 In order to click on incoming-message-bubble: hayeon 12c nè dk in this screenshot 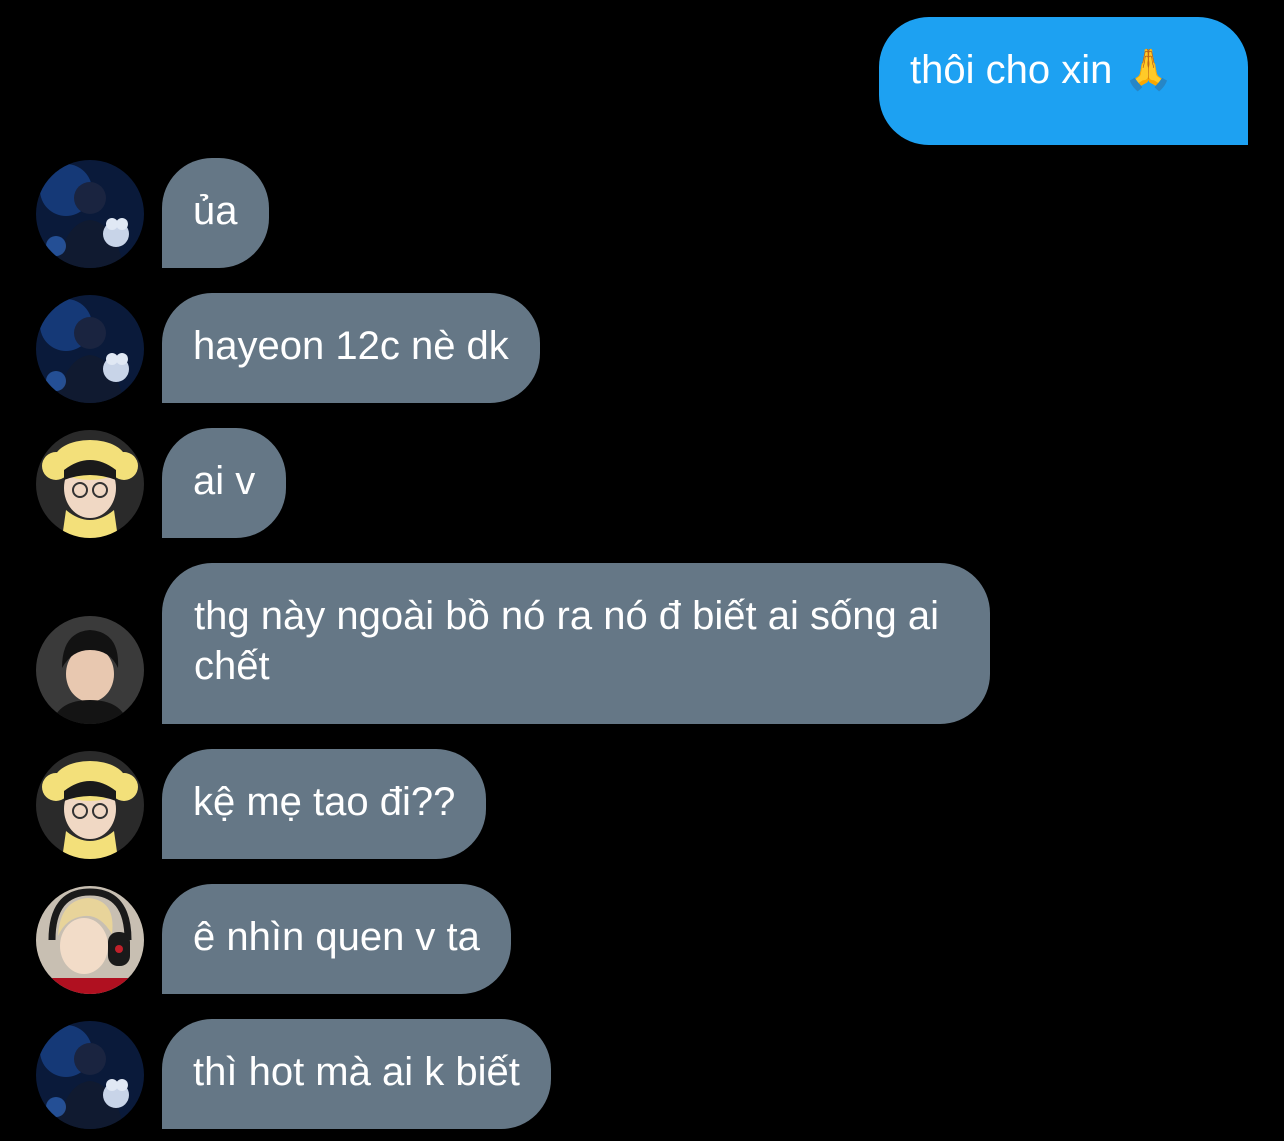, I will do `click(351, 348)`.